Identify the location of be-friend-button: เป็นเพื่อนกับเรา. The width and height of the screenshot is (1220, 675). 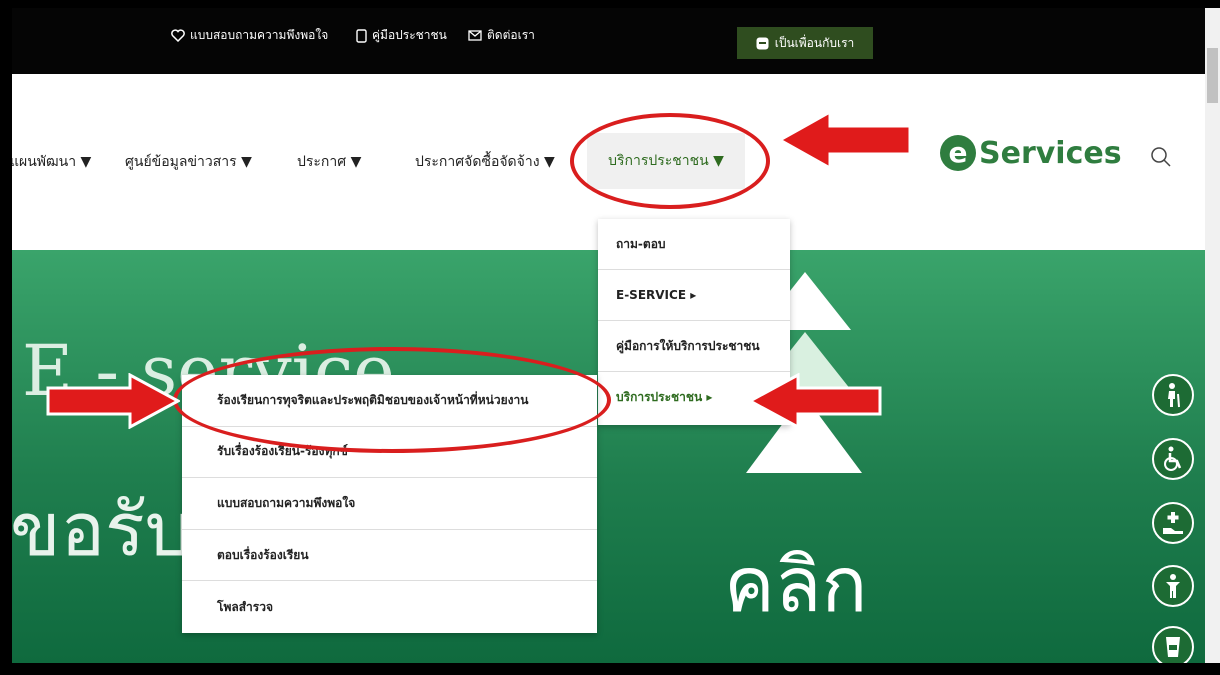
(805, 43).